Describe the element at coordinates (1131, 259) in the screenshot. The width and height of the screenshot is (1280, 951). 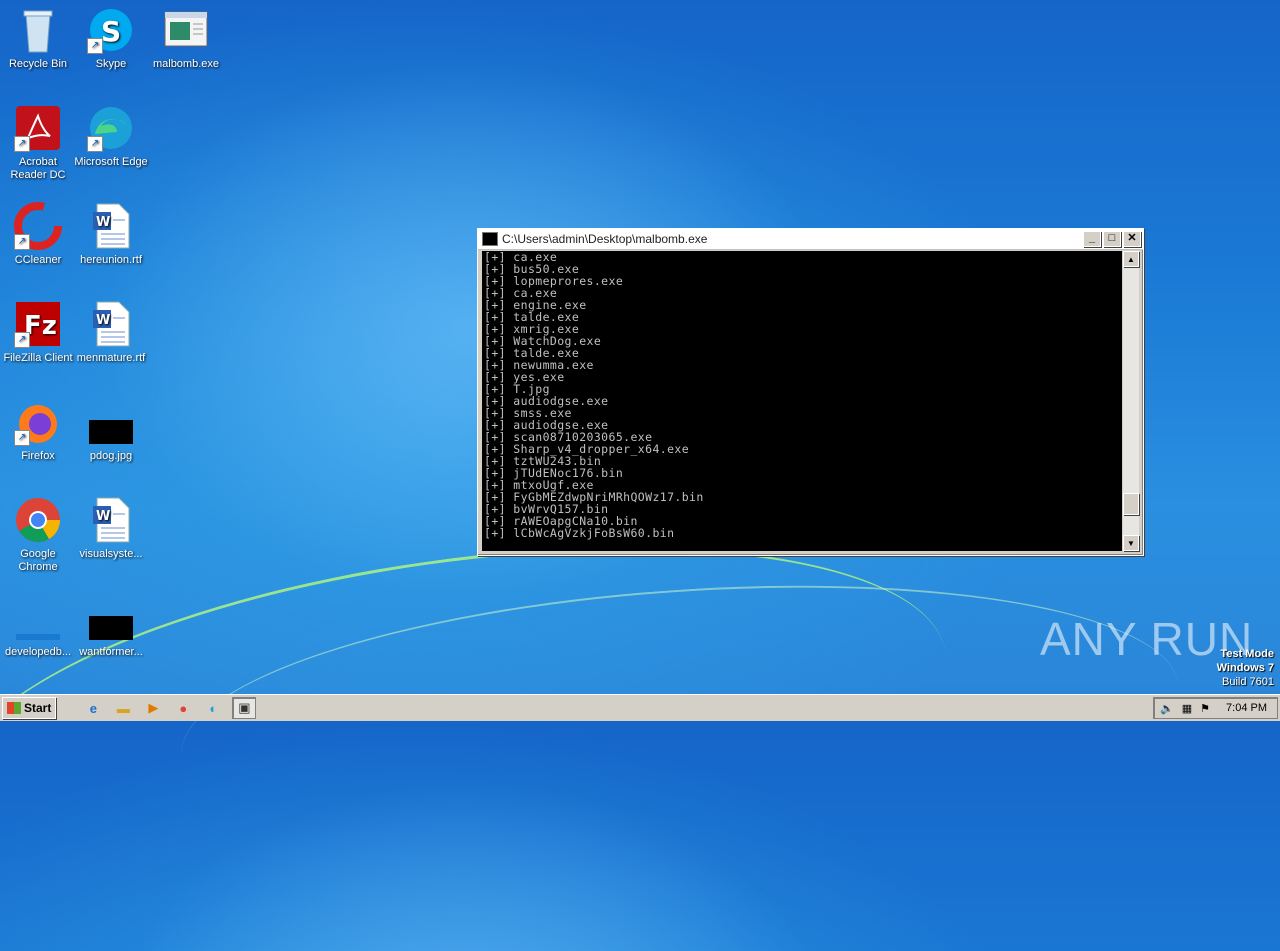
I see `scroll-up-button: ▲` at that location.